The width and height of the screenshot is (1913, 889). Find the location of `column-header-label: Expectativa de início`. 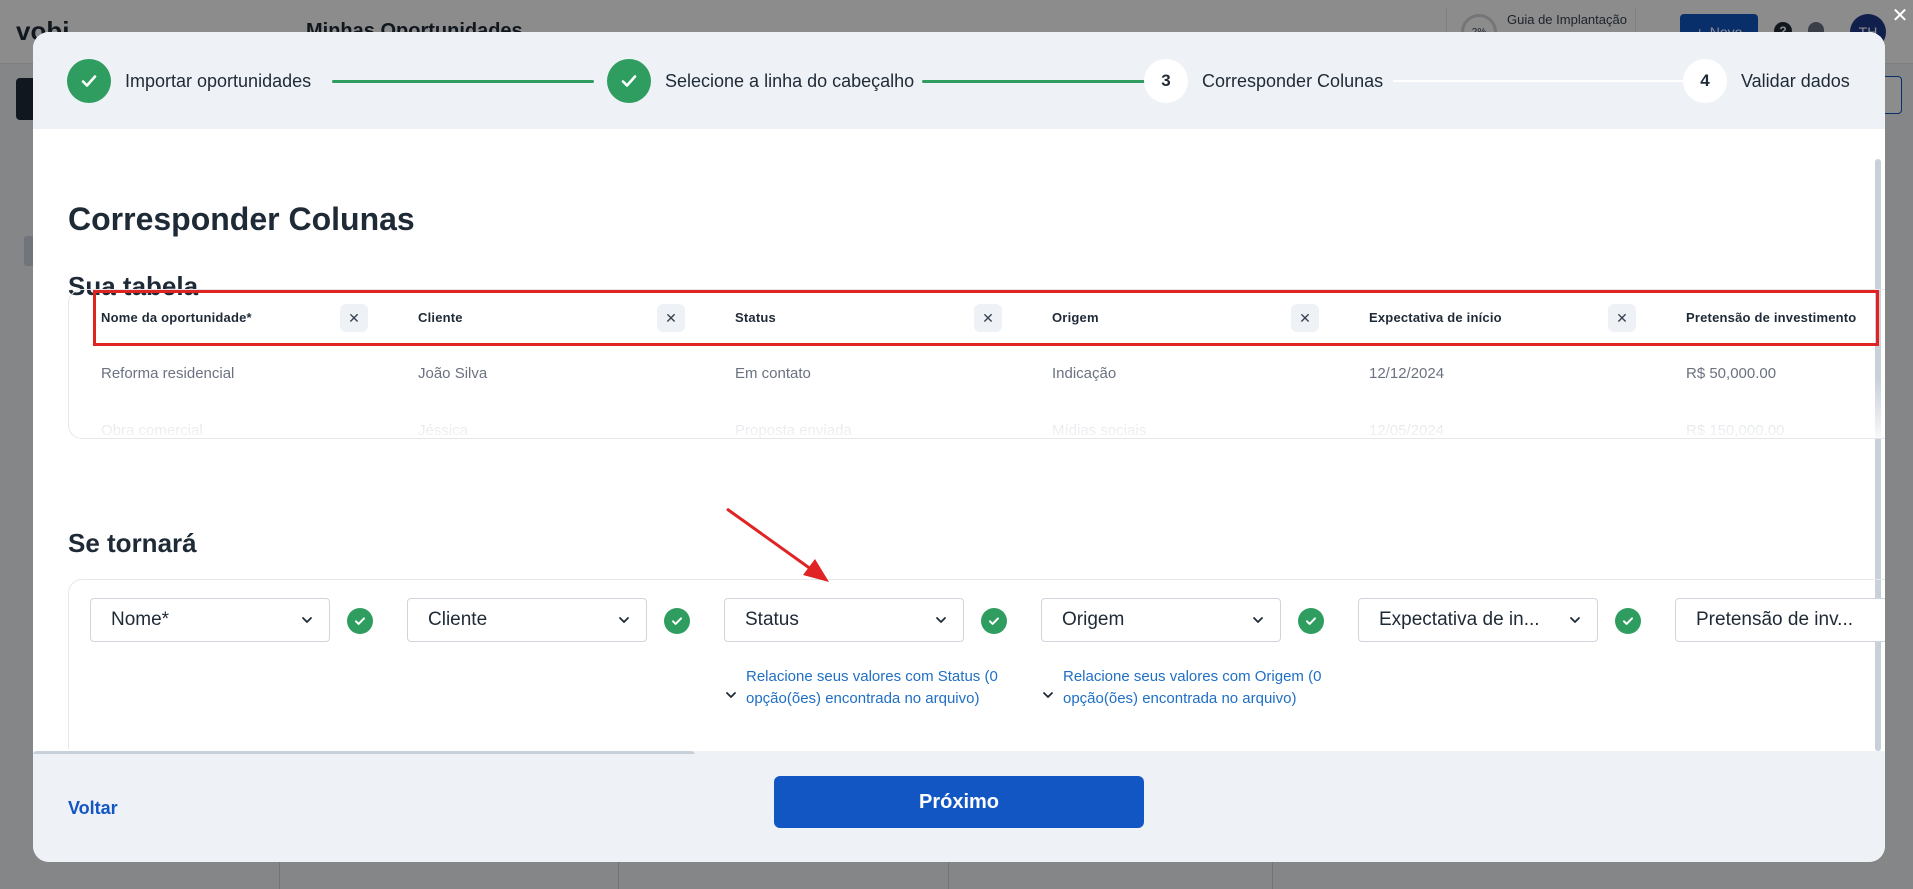

column-header-label: Expectativa de início is located at coordinates (1435, 317).